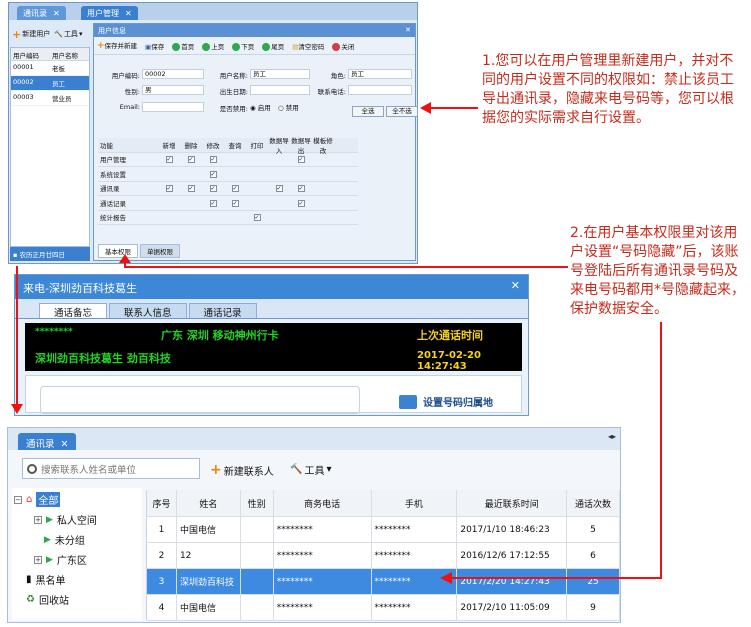 Image resolution: width=751 pixels, height=627 pixels. What do you see at coordinates (65, 519) in the screenshot?
I see `tree-item-private: + ▶ 私人空间` at bounding box center [65, 519].